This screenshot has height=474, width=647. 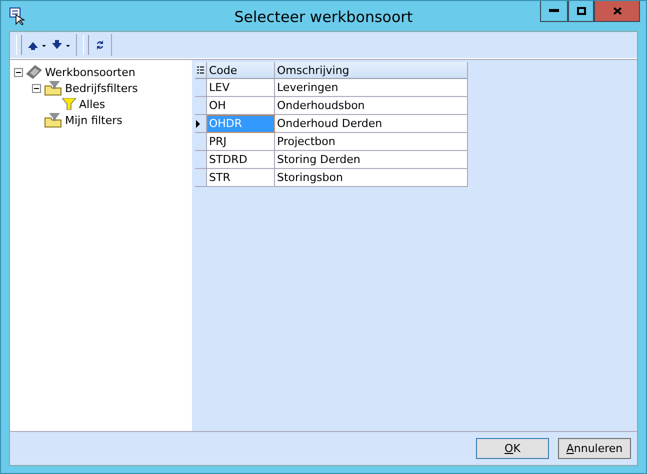 What do you see at coordinates (100, 45) in the screenshot?
I see `refresh-icon` at bounding box center [100, 45].